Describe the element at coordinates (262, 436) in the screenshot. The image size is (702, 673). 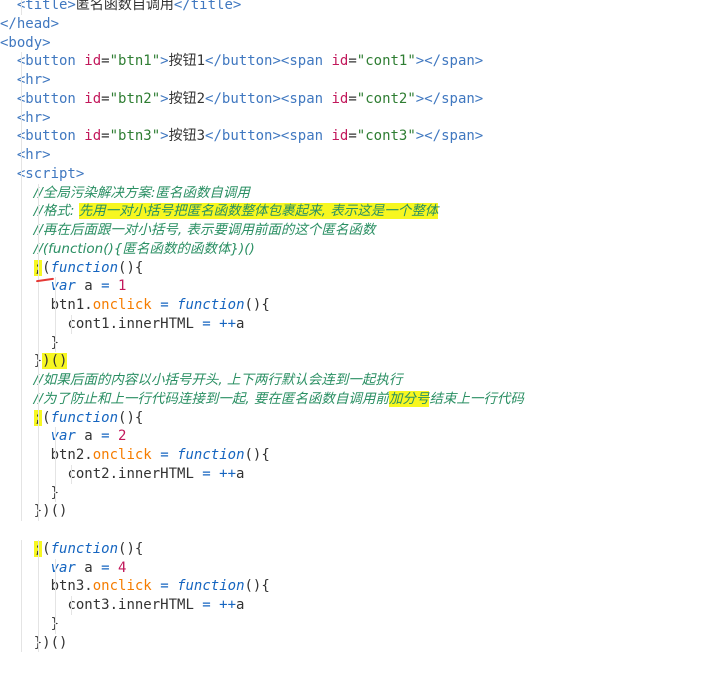
I see `code-line: var a = 2` at that location.